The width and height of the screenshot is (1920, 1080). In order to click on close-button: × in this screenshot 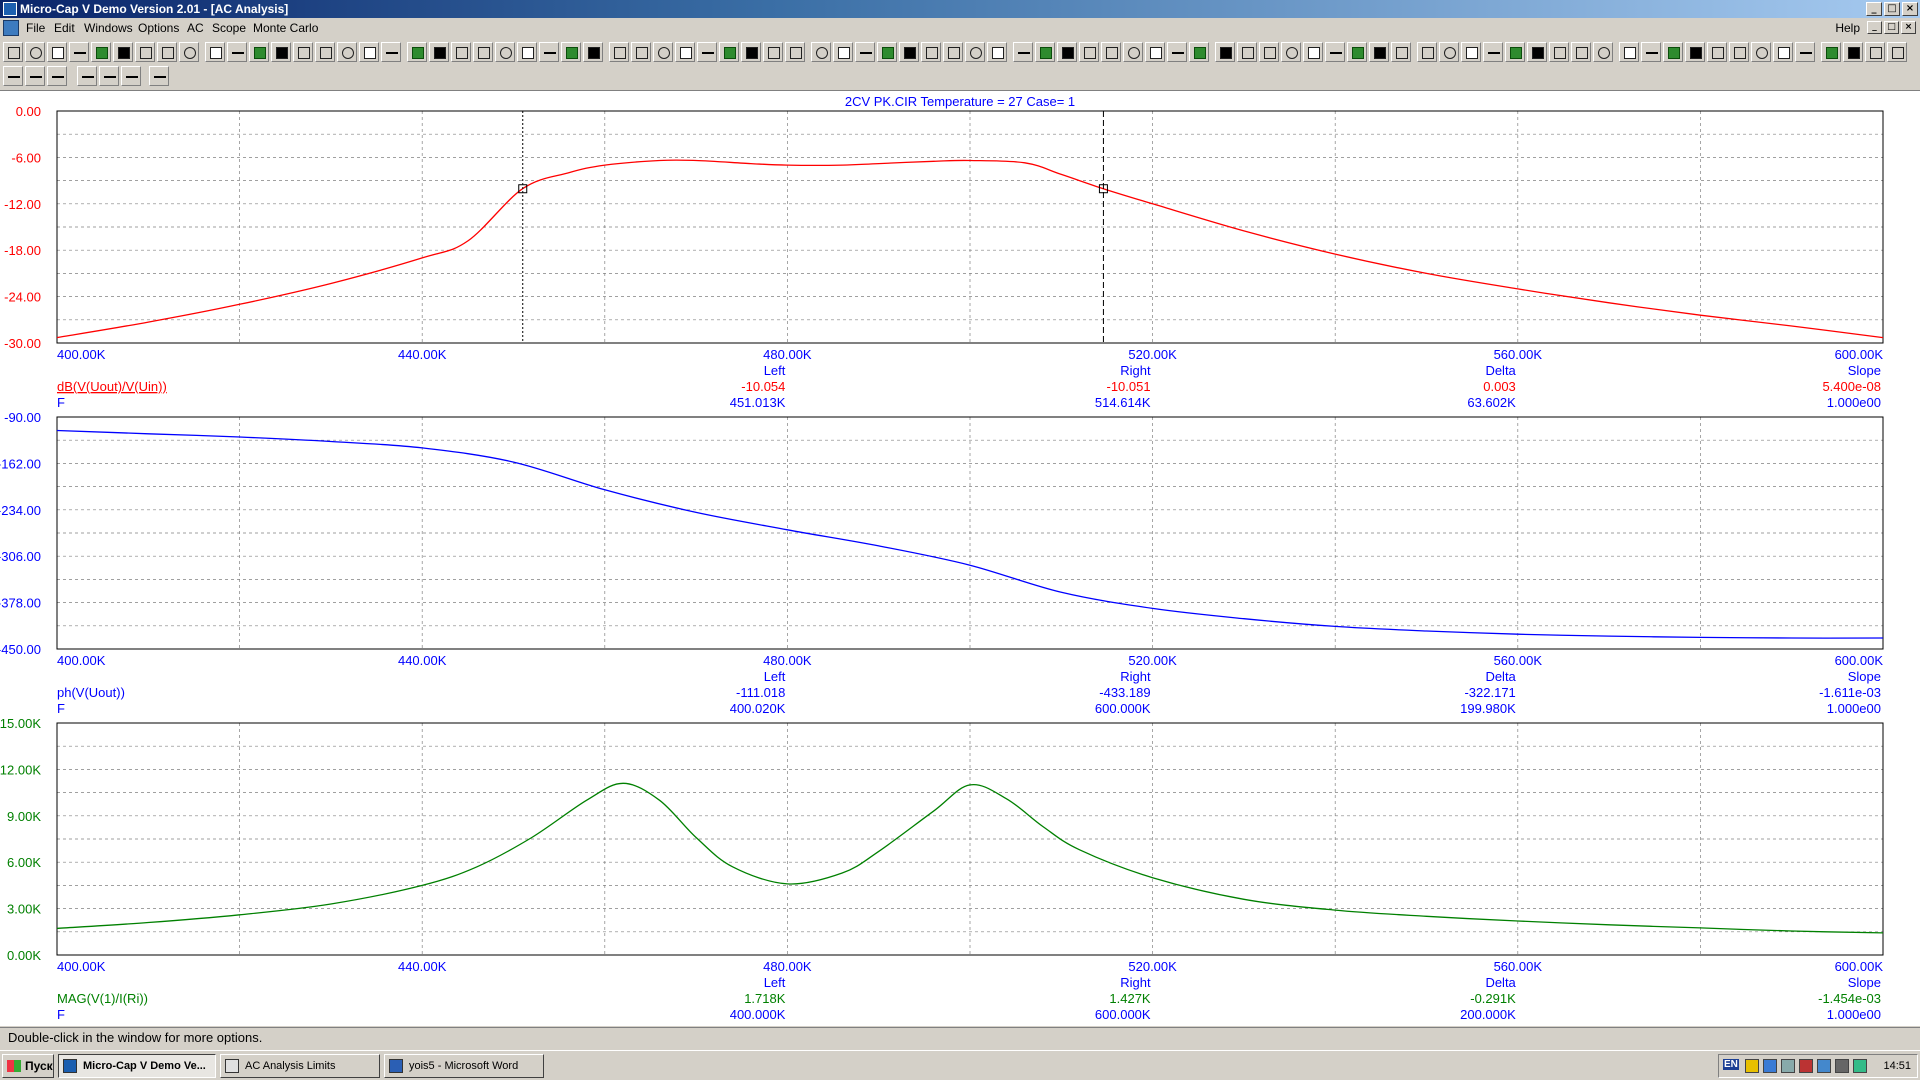, I will do `click(1910, 9)`.